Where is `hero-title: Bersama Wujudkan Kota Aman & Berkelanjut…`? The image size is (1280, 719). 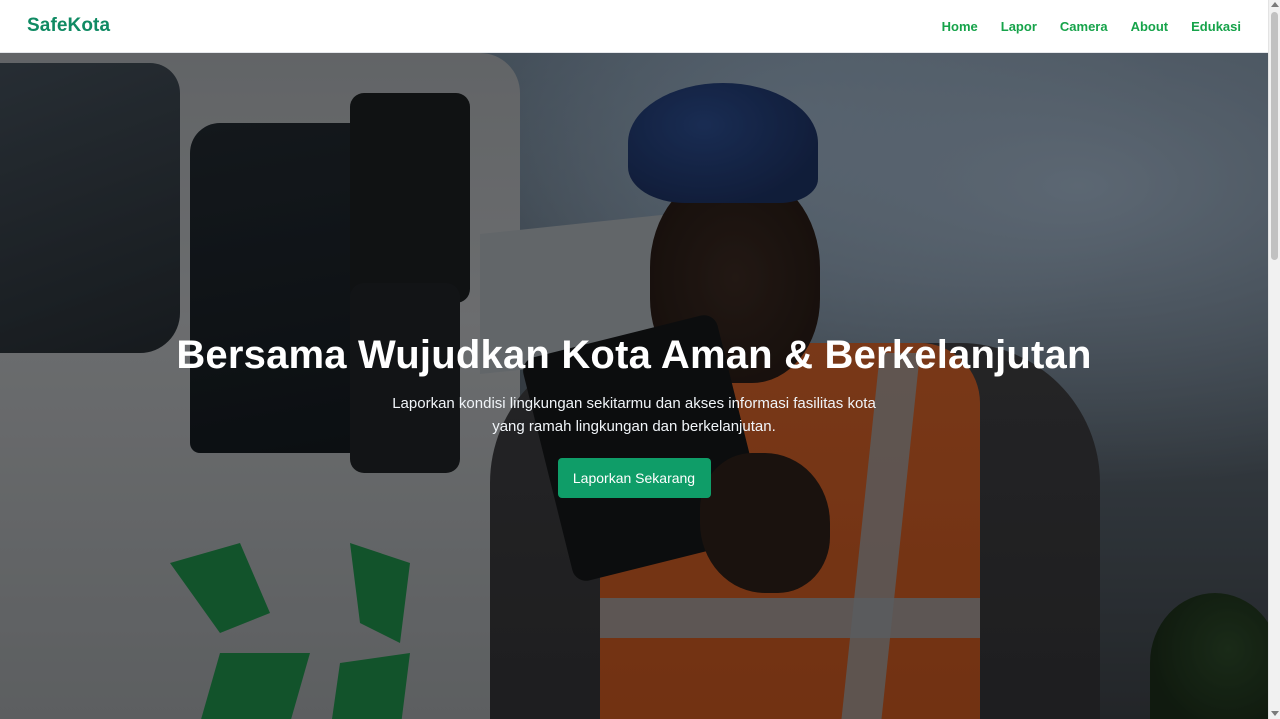 hero-title: Bersama Wujudkan Kota Aman & Berkelanjut… is located at coordinates (634, 355).